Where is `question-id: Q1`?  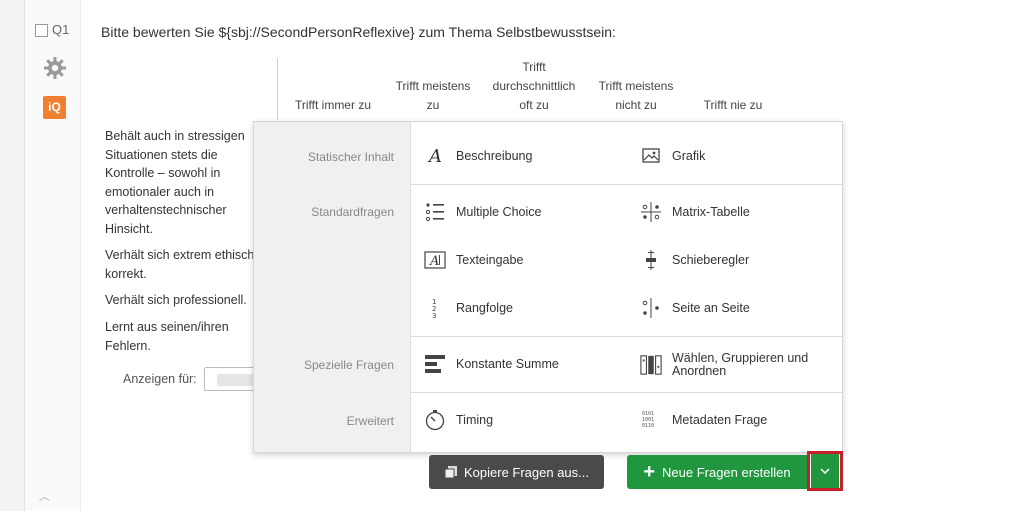
question-id: Q1 is located at coordinates (61, 29).